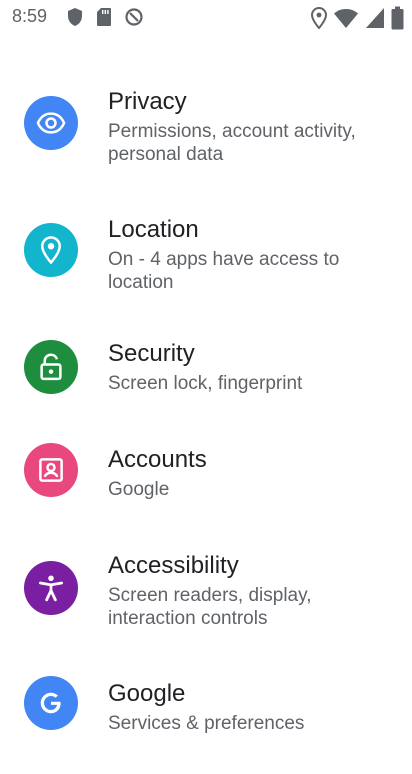 The image size is (412, 774). Describe the element at coordinates (139, 489) in the screenshot. I see `settings-item-subtitle: Google` at that location.